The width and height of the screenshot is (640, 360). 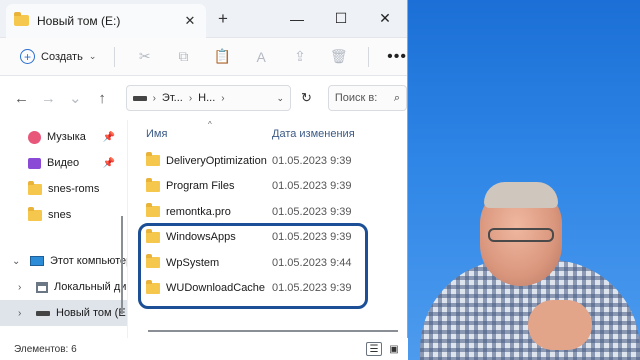 What do you see at coordinates (60, 215) in the screenshot?
I see `sidebar-item-label: snes` at bounding box center [60, 215].